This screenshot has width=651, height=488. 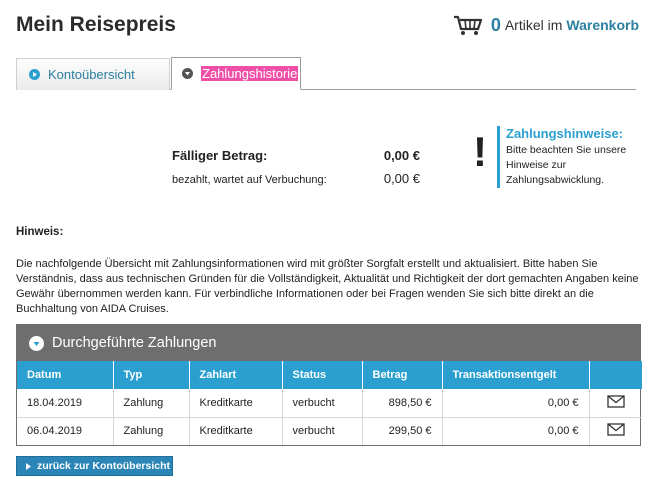 What do you see at coordinates (28, 466) in the screenshot?
I see `chevron-right-icon` at bounding box center [28, 466].